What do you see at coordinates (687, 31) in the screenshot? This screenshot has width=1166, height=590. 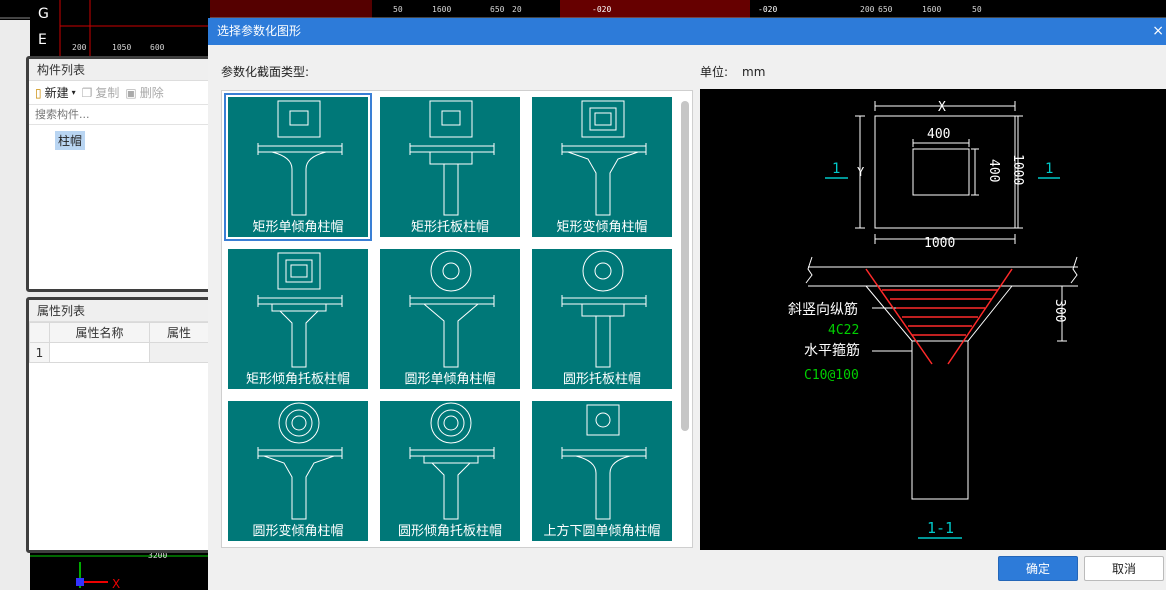 I see `dialog-title-bar: 选择参数化图形 ×` at bounding box center [687, 31].